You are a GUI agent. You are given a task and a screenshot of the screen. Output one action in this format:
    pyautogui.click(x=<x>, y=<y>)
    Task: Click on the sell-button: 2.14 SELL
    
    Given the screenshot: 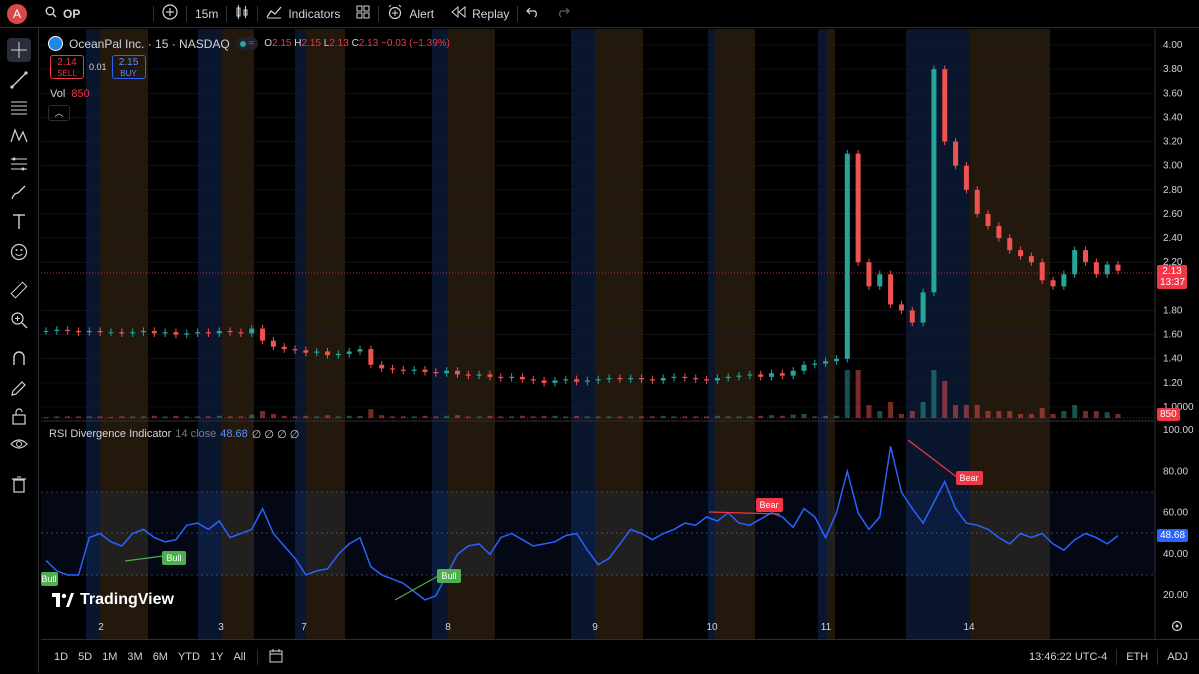 What is the action you would take?
    pyautogui.click(x=67, y=67)
    